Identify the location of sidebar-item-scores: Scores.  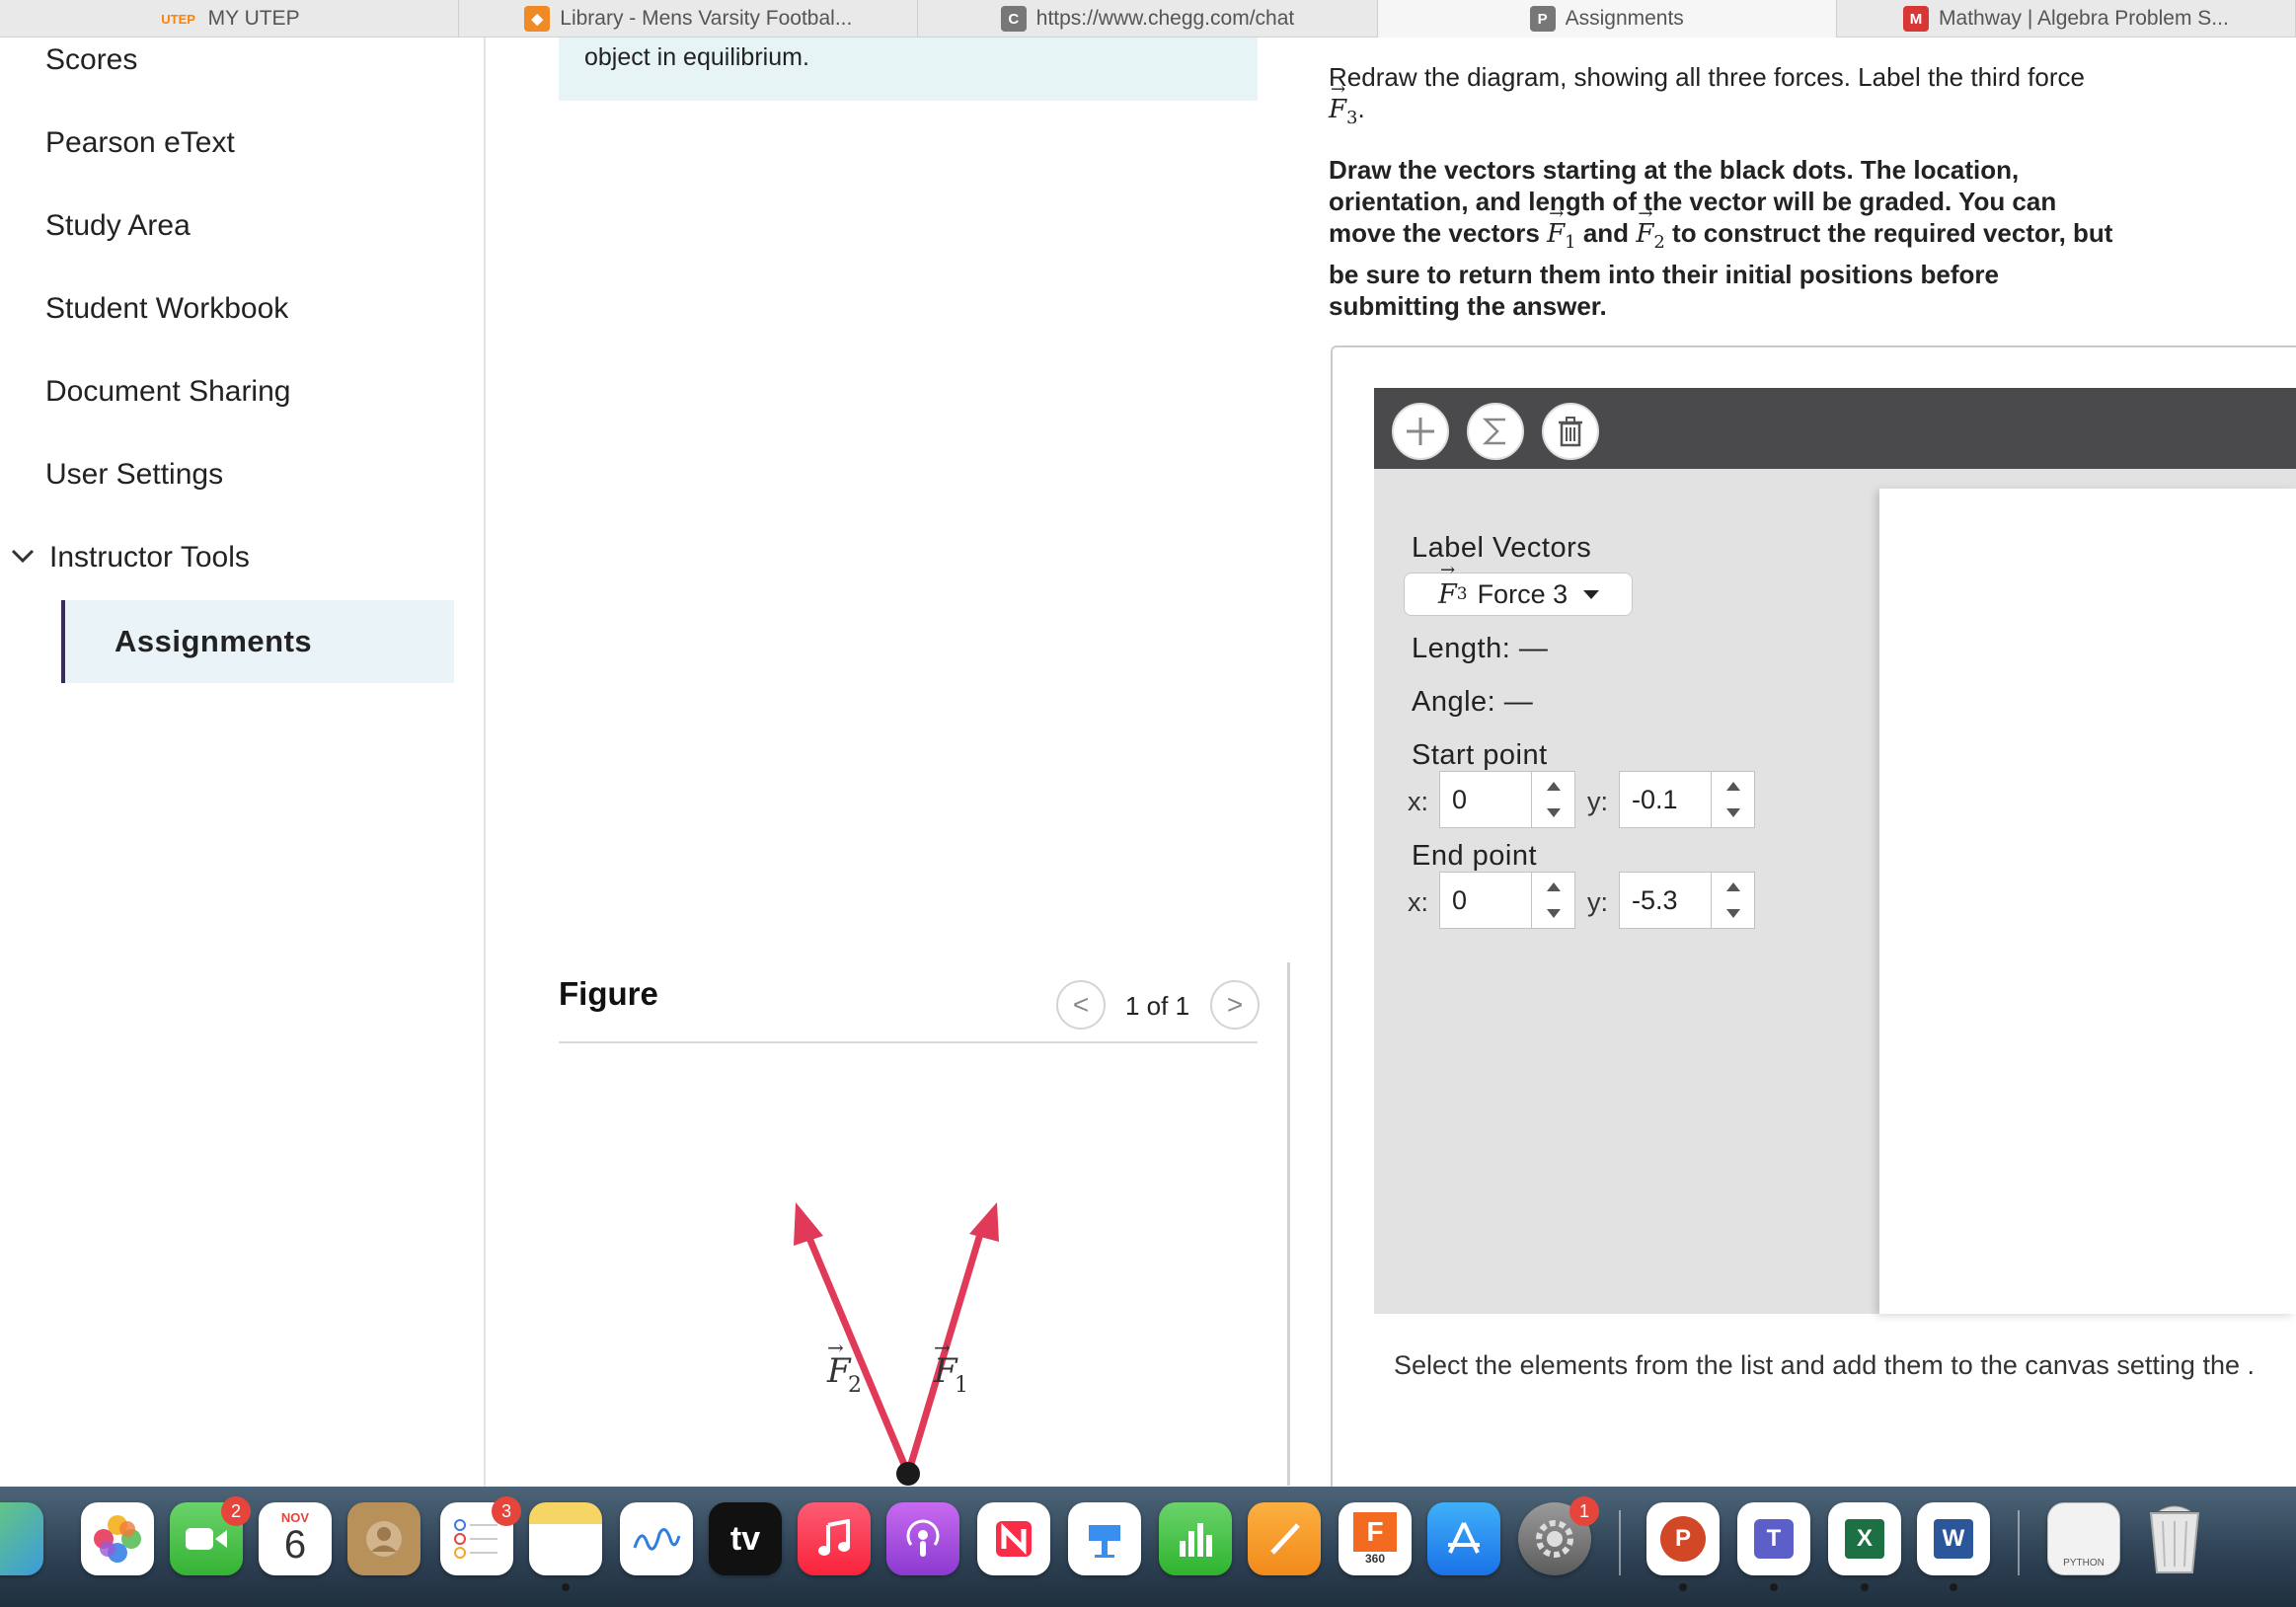
(91, 60).